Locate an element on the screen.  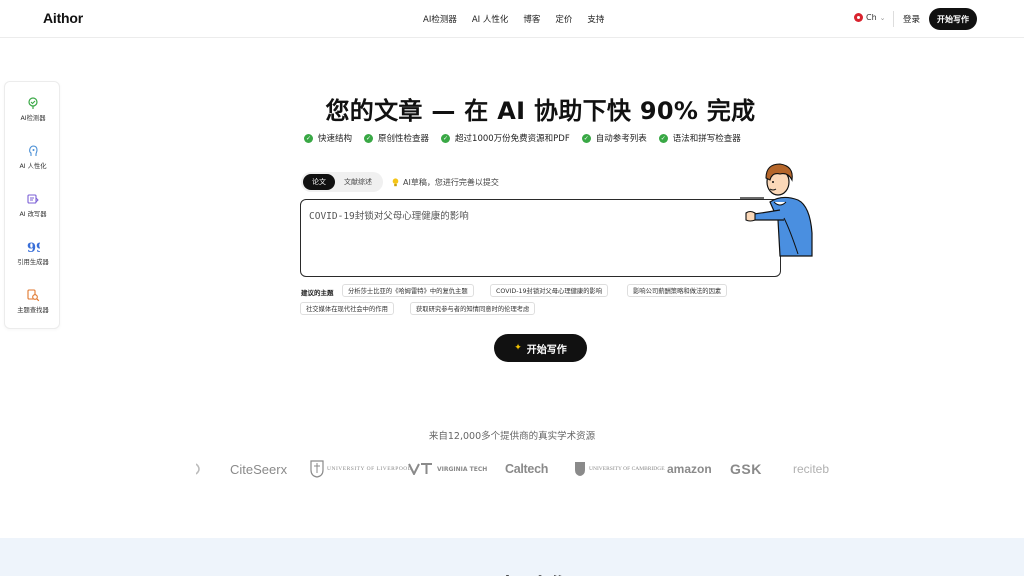
feature-label: 语法和拼写检查器 is located at coordinates (706, 139).